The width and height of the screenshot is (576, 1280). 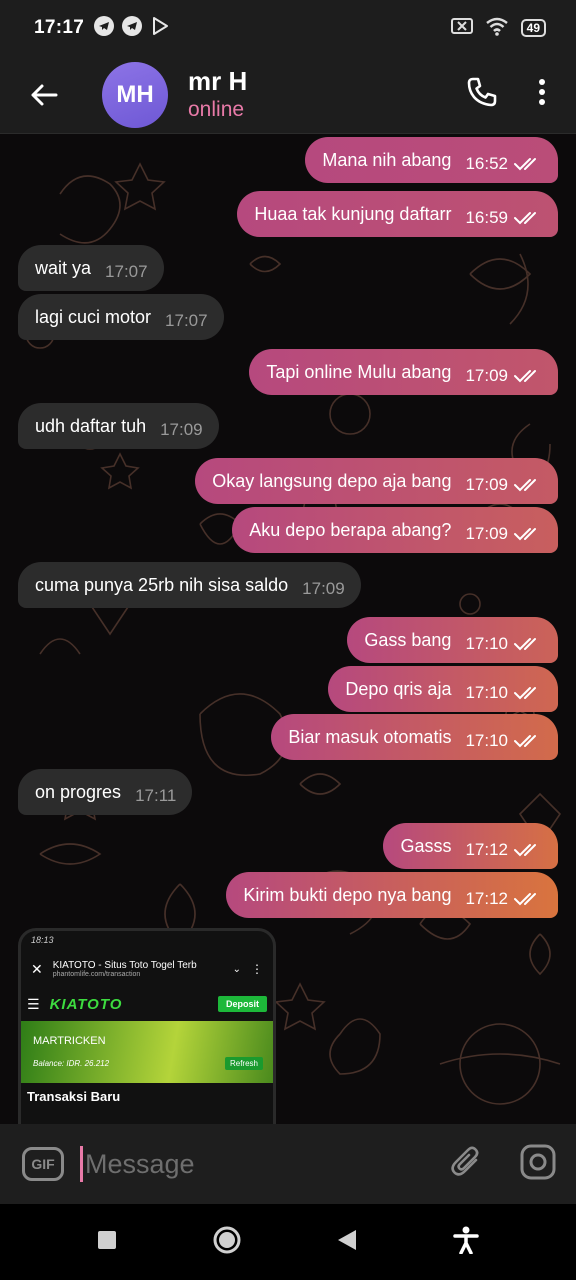 I want to click on chevron-down-icon: ⌄, so click(x=236, y=969).